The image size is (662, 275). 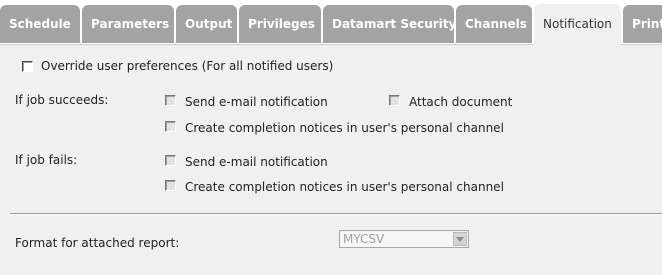 What do you see at coordinates (641, 44) in the screenshot?
I see `tab-underline-right` at bounding box center [641, 44].